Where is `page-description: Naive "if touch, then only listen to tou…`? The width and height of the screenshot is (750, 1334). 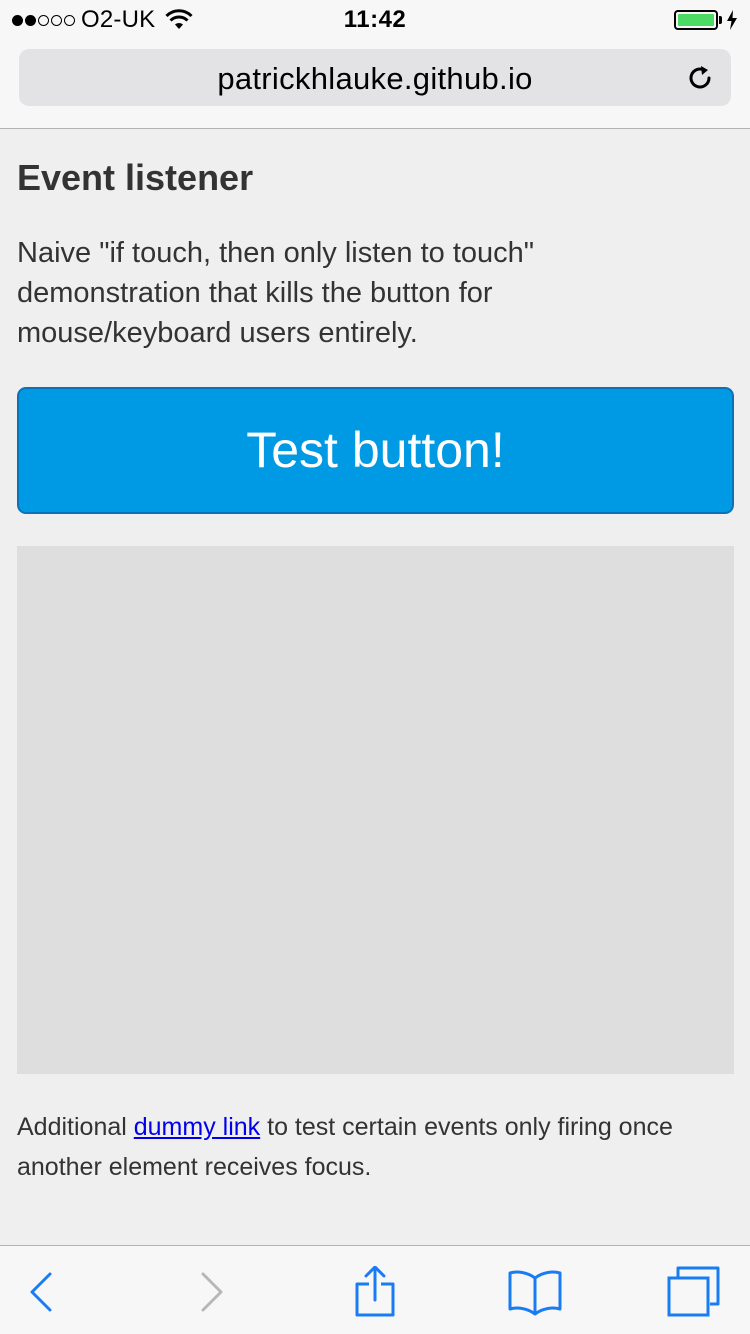 page-description: Naive "if touch, then only listen to tou… is located at coordinates (276, 293).